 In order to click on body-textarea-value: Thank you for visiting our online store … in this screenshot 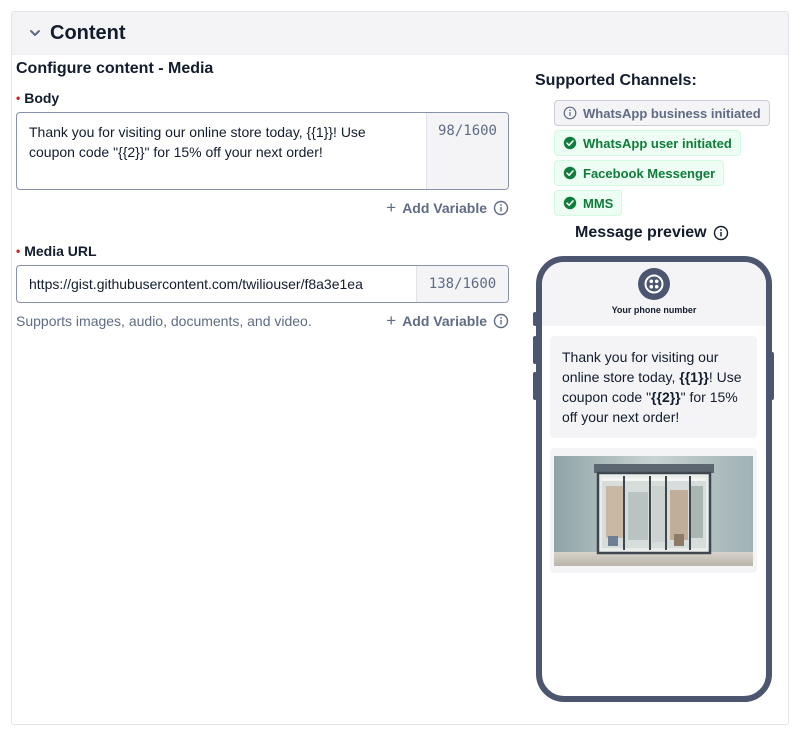, I will do `click(221, 151)`.